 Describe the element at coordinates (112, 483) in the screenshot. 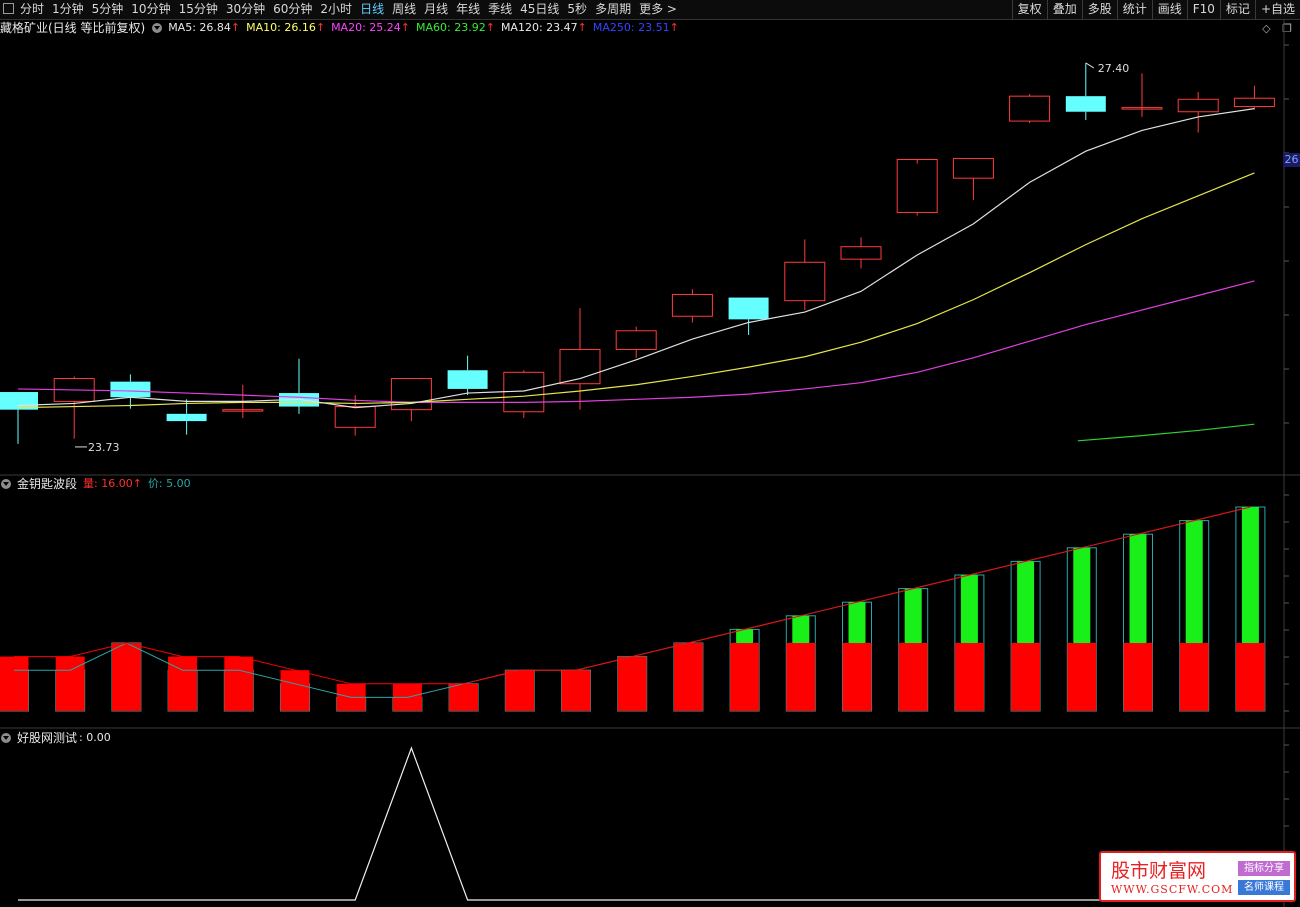

I see `legend-item: 量: 16.00↑` at that location.